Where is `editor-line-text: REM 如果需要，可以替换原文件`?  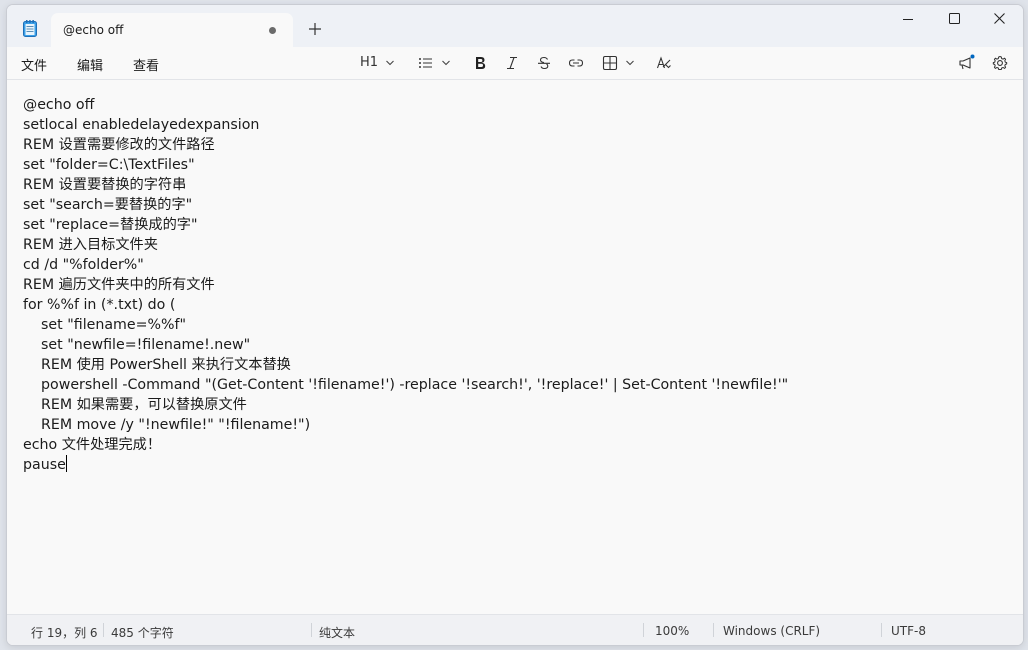
editor-line-text: REM 如果需要，可以替换原文件 is located at coordinates (135, 405).